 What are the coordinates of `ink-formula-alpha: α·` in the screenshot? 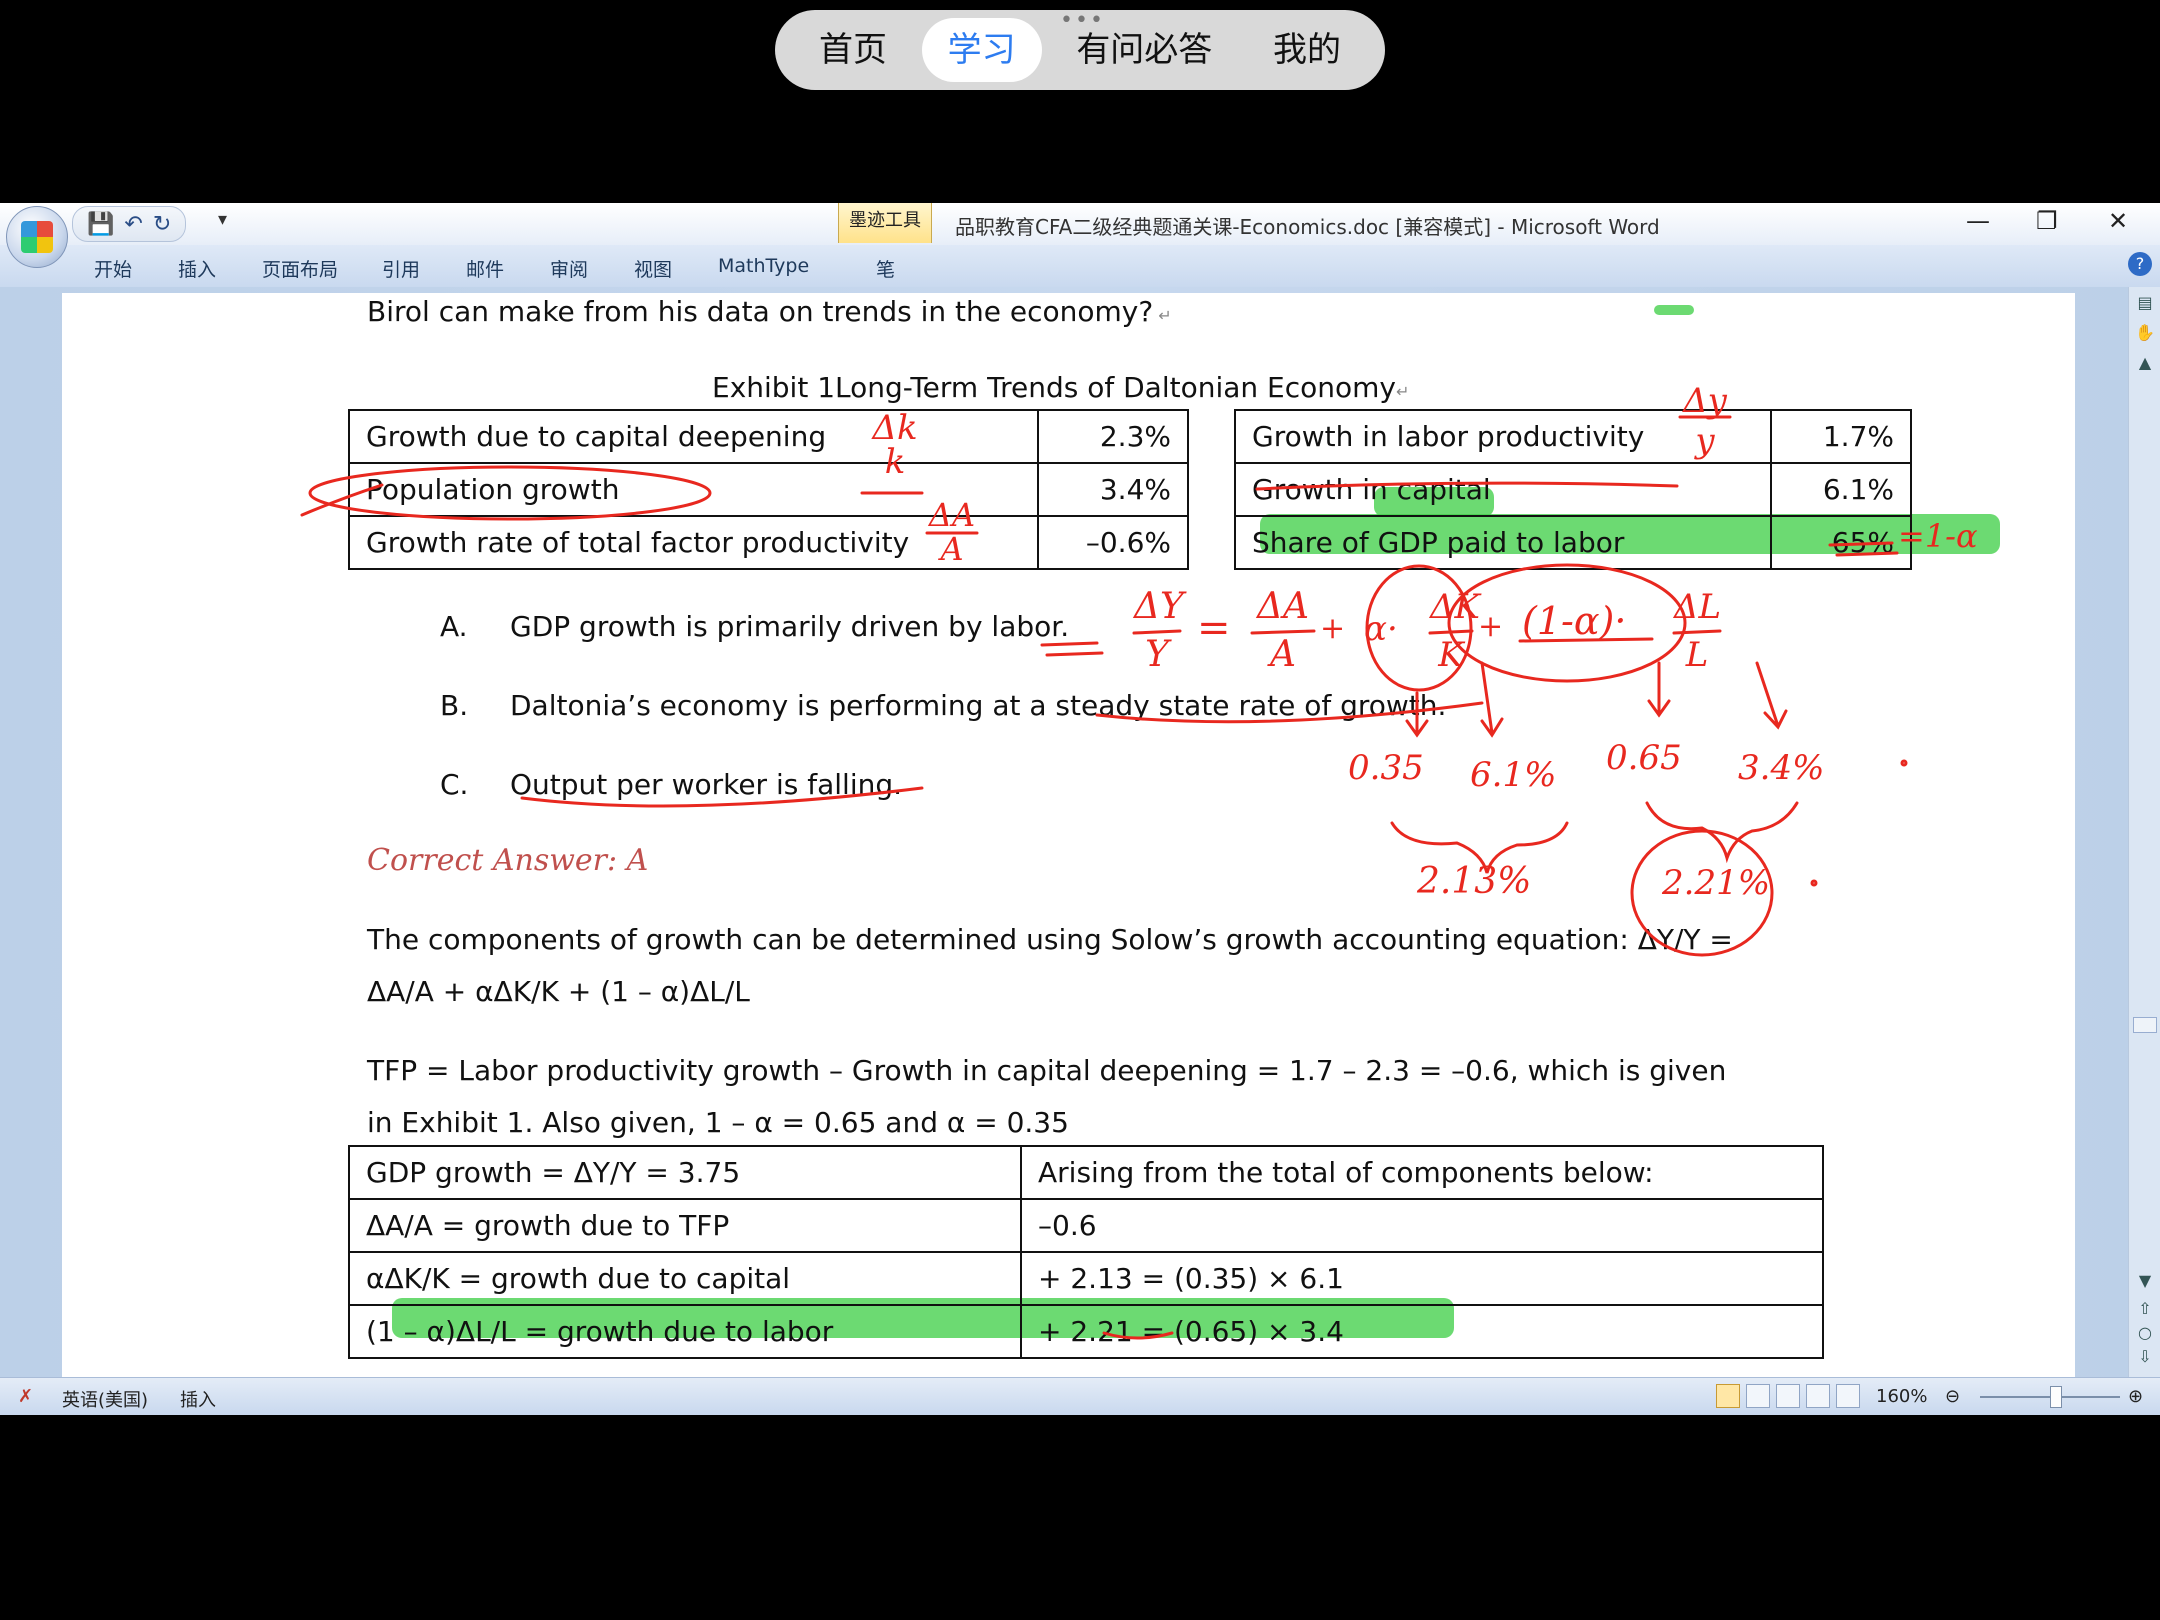 It's located at (1381, 629).